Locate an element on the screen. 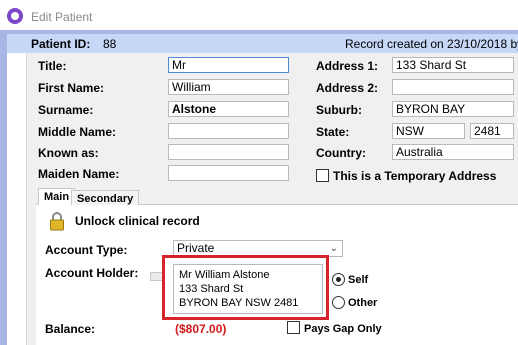 The width and height of the screenshot is (518, 345). suburb-input: BYRON BAY is located at coordinates (453, 109).